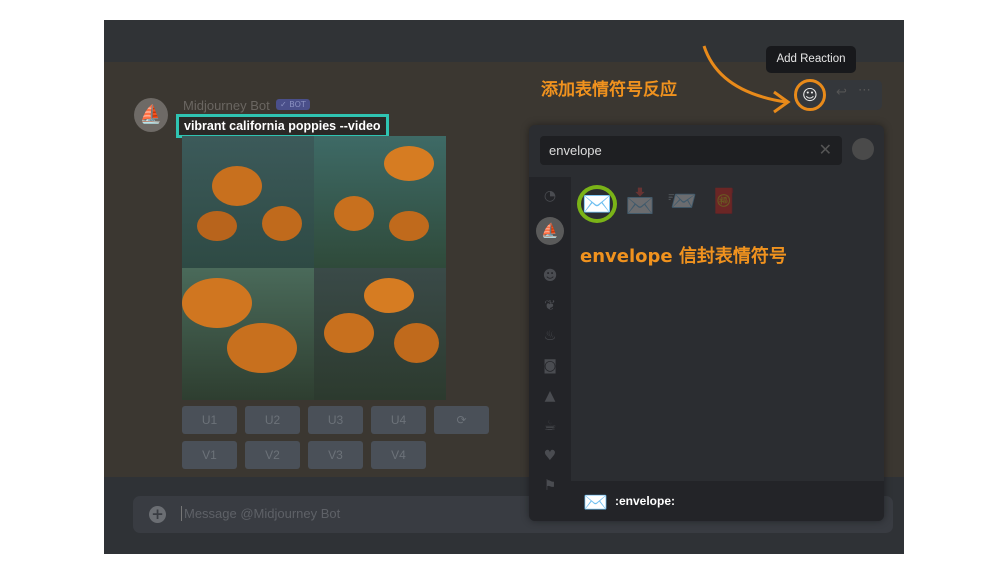  Describe the element at coordinates (682, 201) in the screenshot. I see `emoji-envelope-with-arrow: 📨` at that location.